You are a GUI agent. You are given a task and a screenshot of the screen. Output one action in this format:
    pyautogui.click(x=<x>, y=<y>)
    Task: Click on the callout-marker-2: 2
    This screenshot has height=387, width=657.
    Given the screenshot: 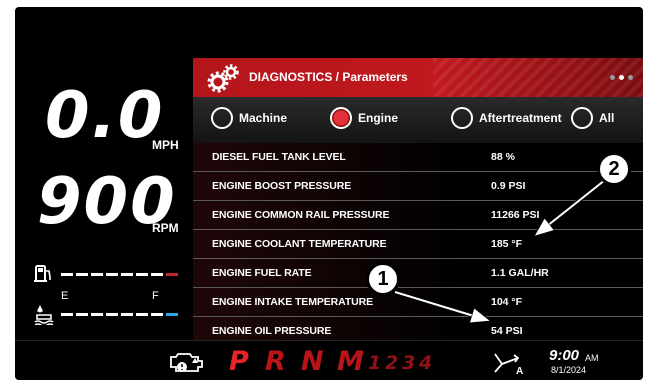 What is the action you would take?
    pyautogui.click(x=614, y=169)
    